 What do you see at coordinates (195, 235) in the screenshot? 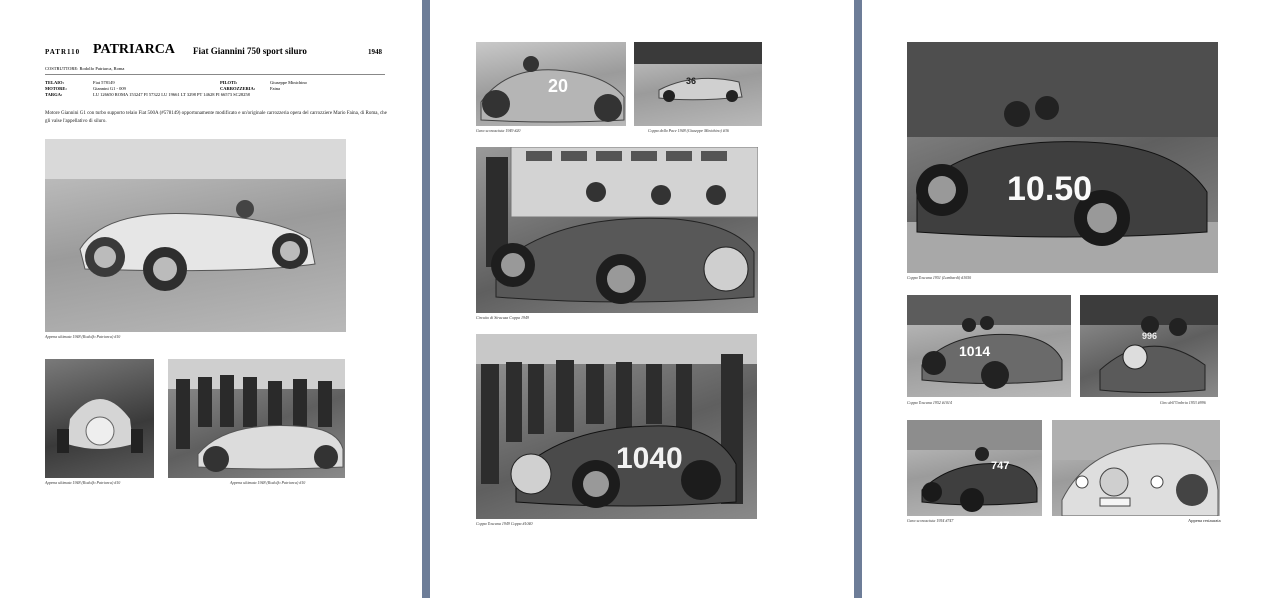
I see `photo-car-side` at bounding box center [195, 235].